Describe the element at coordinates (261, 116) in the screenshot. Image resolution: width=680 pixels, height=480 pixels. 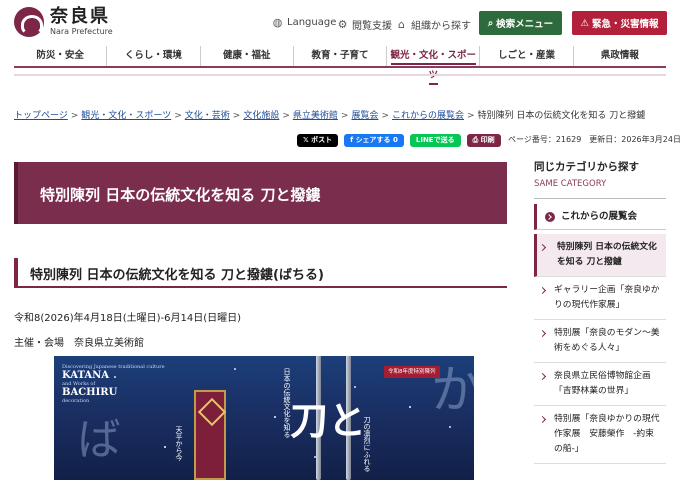
I see `breadcrumb-link: 文化施設` at that location.